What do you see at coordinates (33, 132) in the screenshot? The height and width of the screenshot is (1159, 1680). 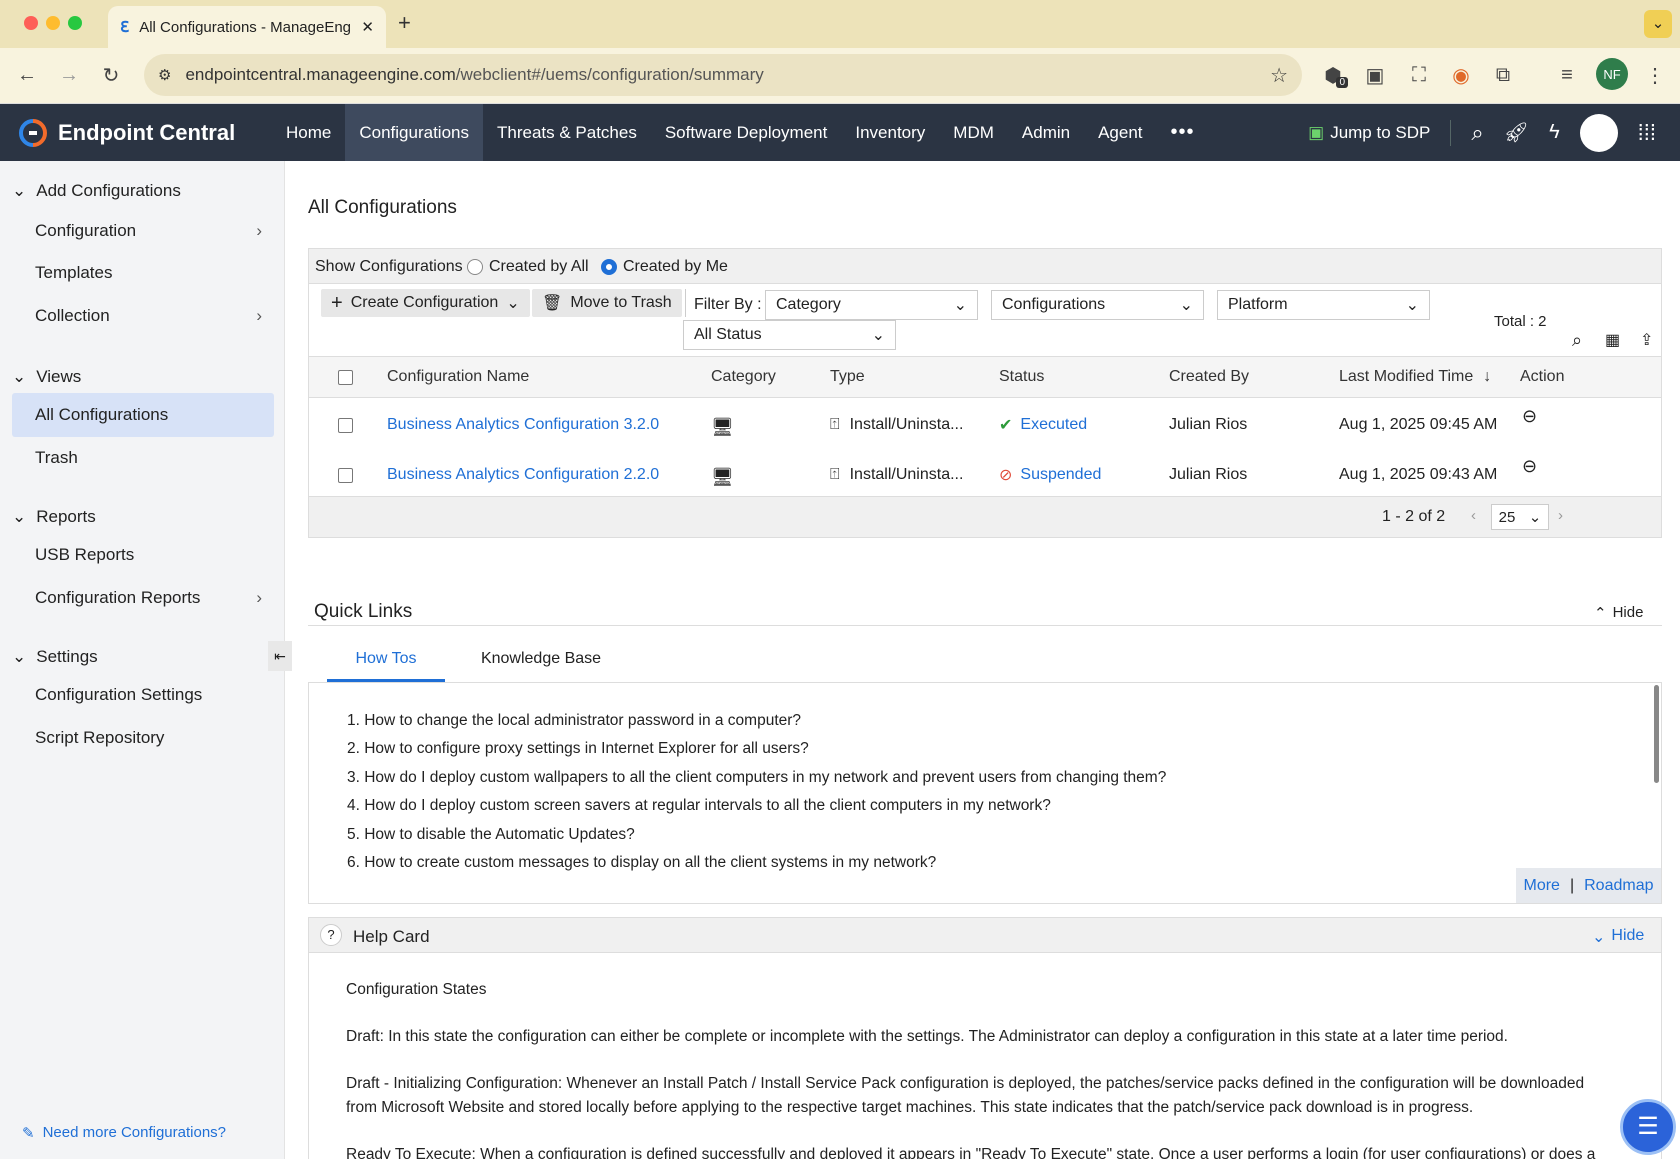 I see `endpoint-central-logo-icon` at bounding box center [33, 132].